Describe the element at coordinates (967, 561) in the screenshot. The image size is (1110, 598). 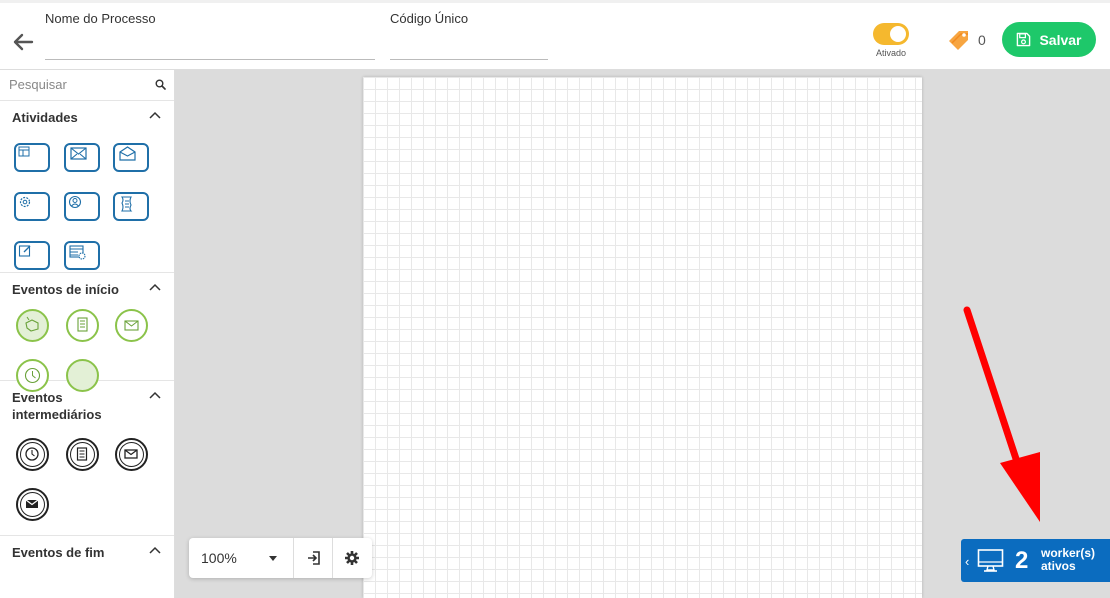
I see `chevron-left-icon: ‹` at that location.